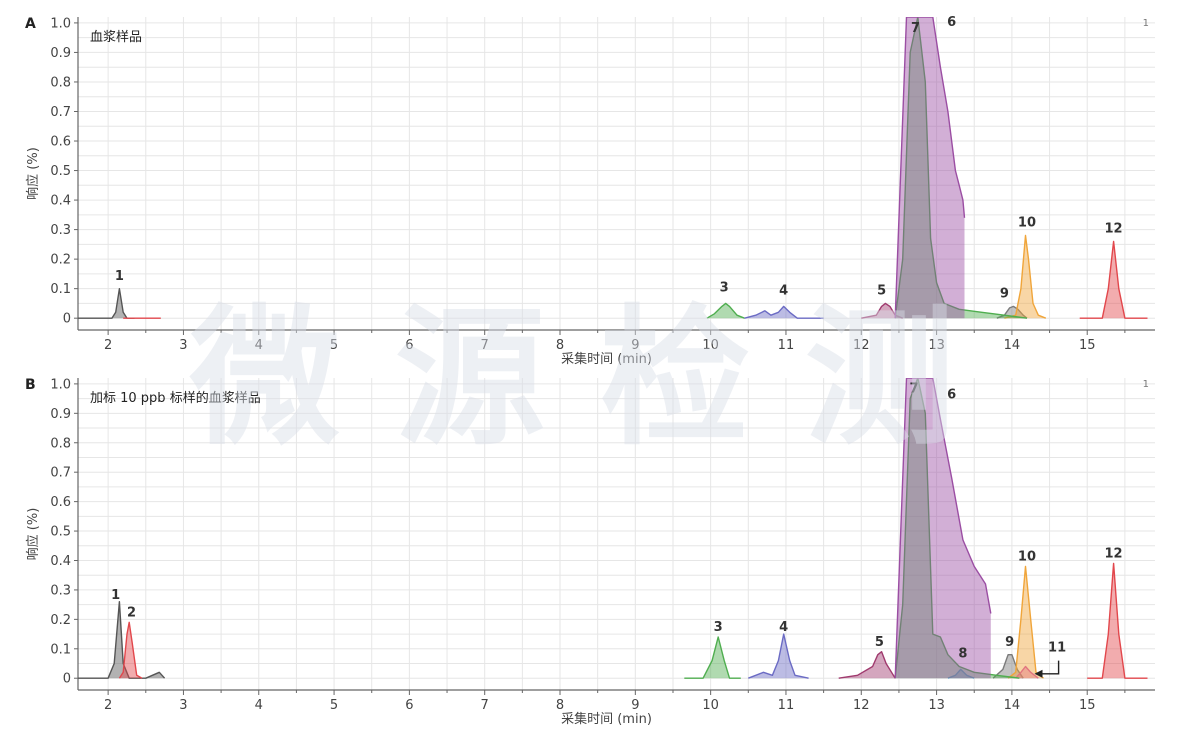 This screenshot has height=742, width=1200. Describe the element at coordinates (718, 627) in the screenshot. I see `peak-label: 3` at that location.